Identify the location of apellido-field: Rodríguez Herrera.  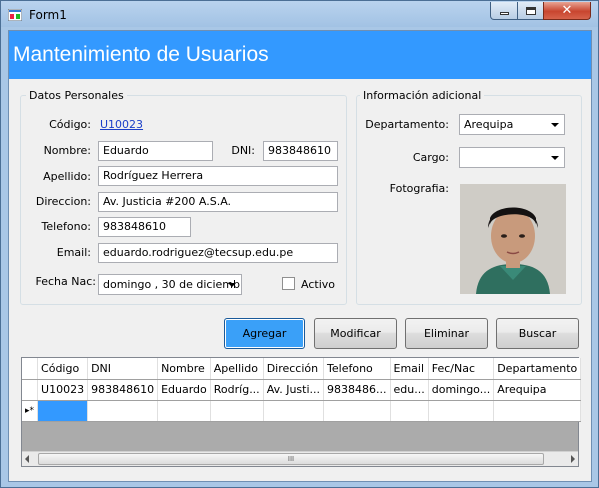
(218, 176).